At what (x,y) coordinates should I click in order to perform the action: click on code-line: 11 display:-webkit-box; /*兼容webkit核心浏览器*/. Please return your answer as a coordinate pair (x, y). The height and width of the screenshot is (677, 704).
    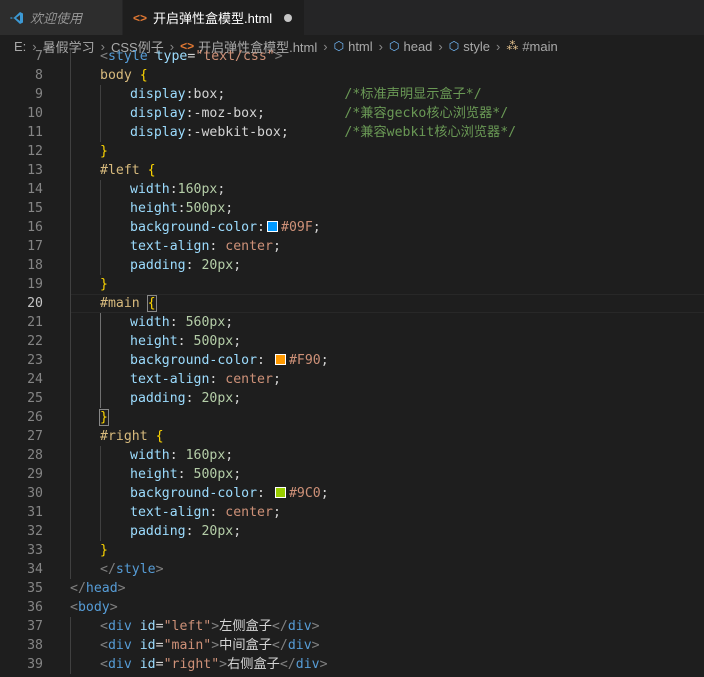
    Looking at the image, I should click on (352, 132).